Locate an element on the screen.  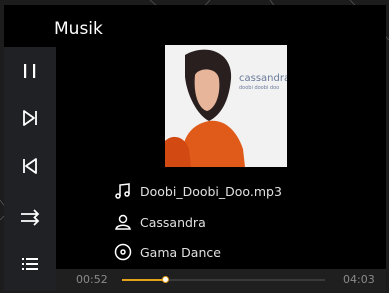
pause-button is located at coordinates (30, 71).